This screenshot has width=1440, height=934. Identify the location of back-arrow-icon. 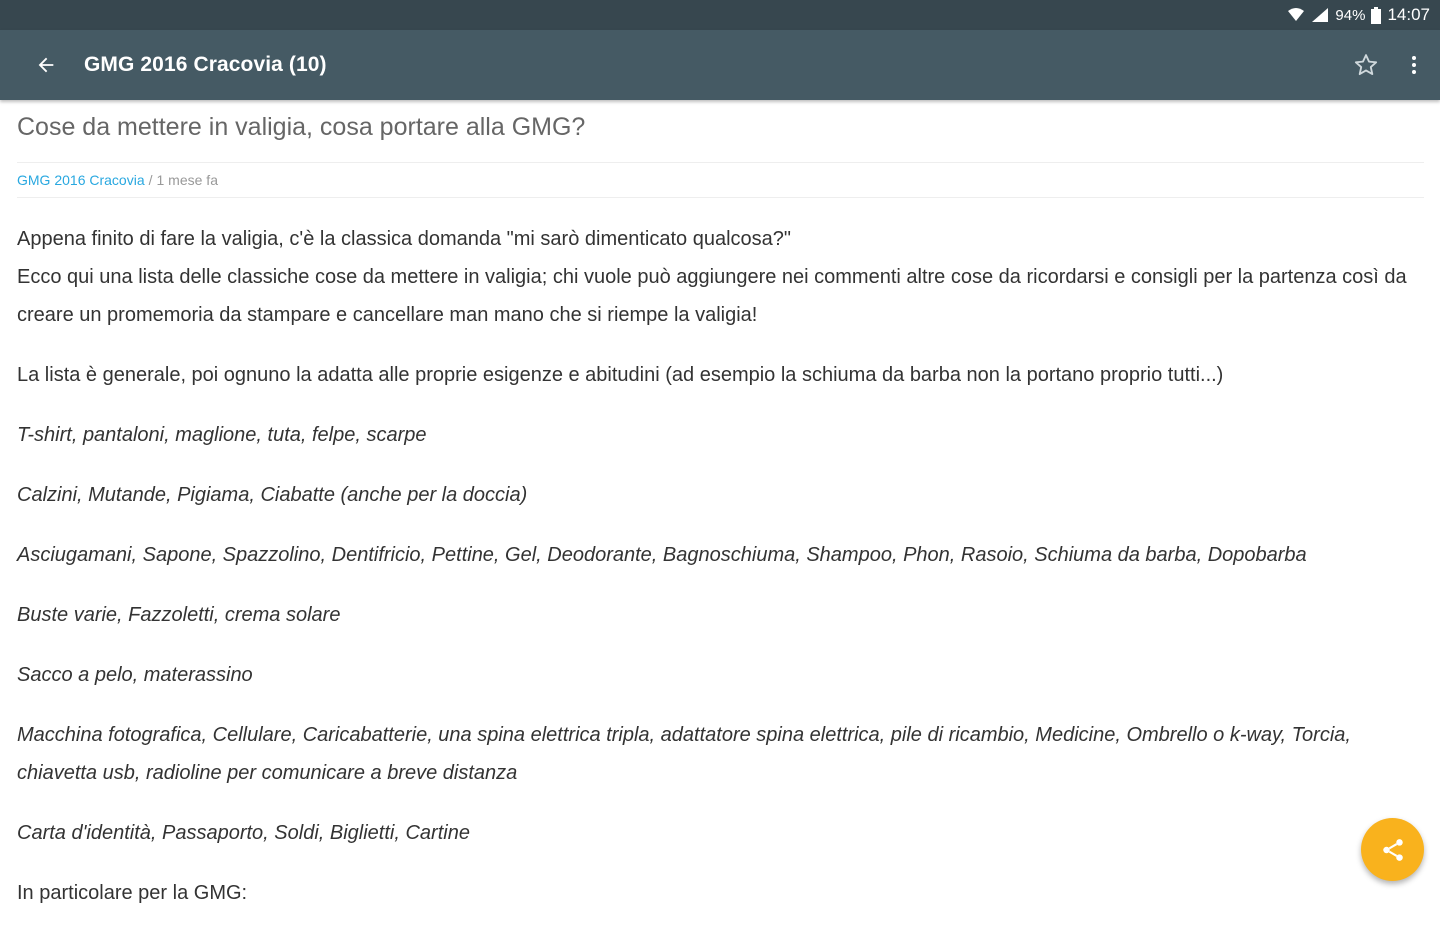
(46, 65).